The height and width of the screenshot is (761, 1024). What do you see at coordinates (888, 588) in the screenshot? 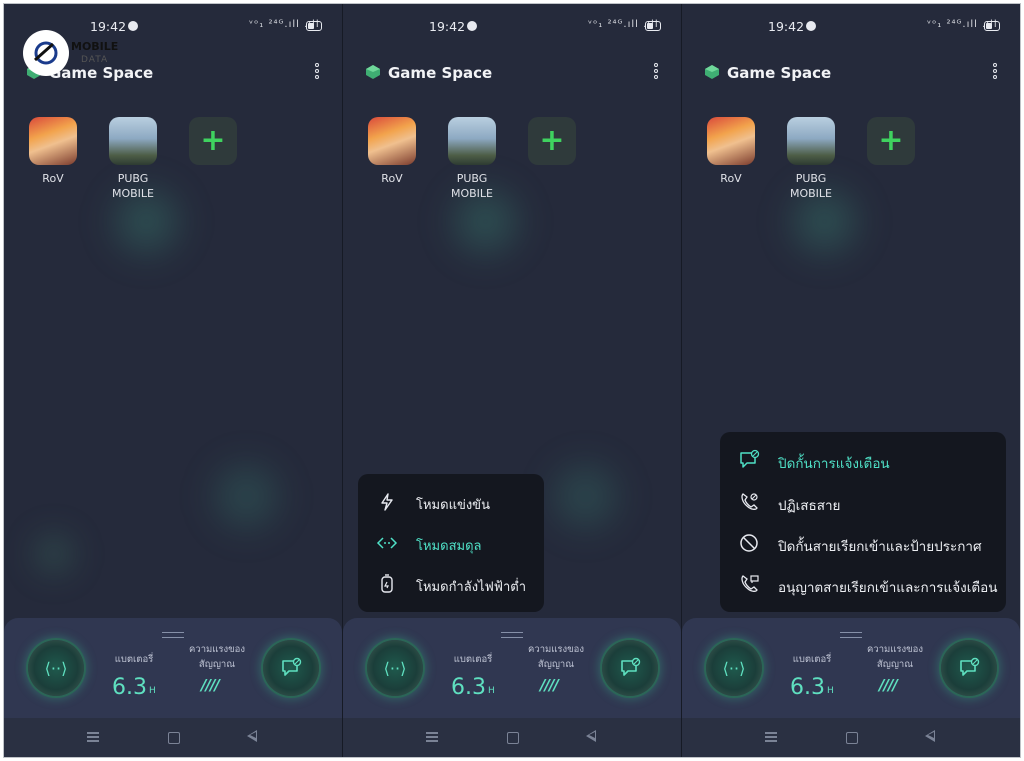
I see `notif-label: อนุญาตสายเรียกเข้าและการแจ้งเตือน` at bounding box center [888, 588].